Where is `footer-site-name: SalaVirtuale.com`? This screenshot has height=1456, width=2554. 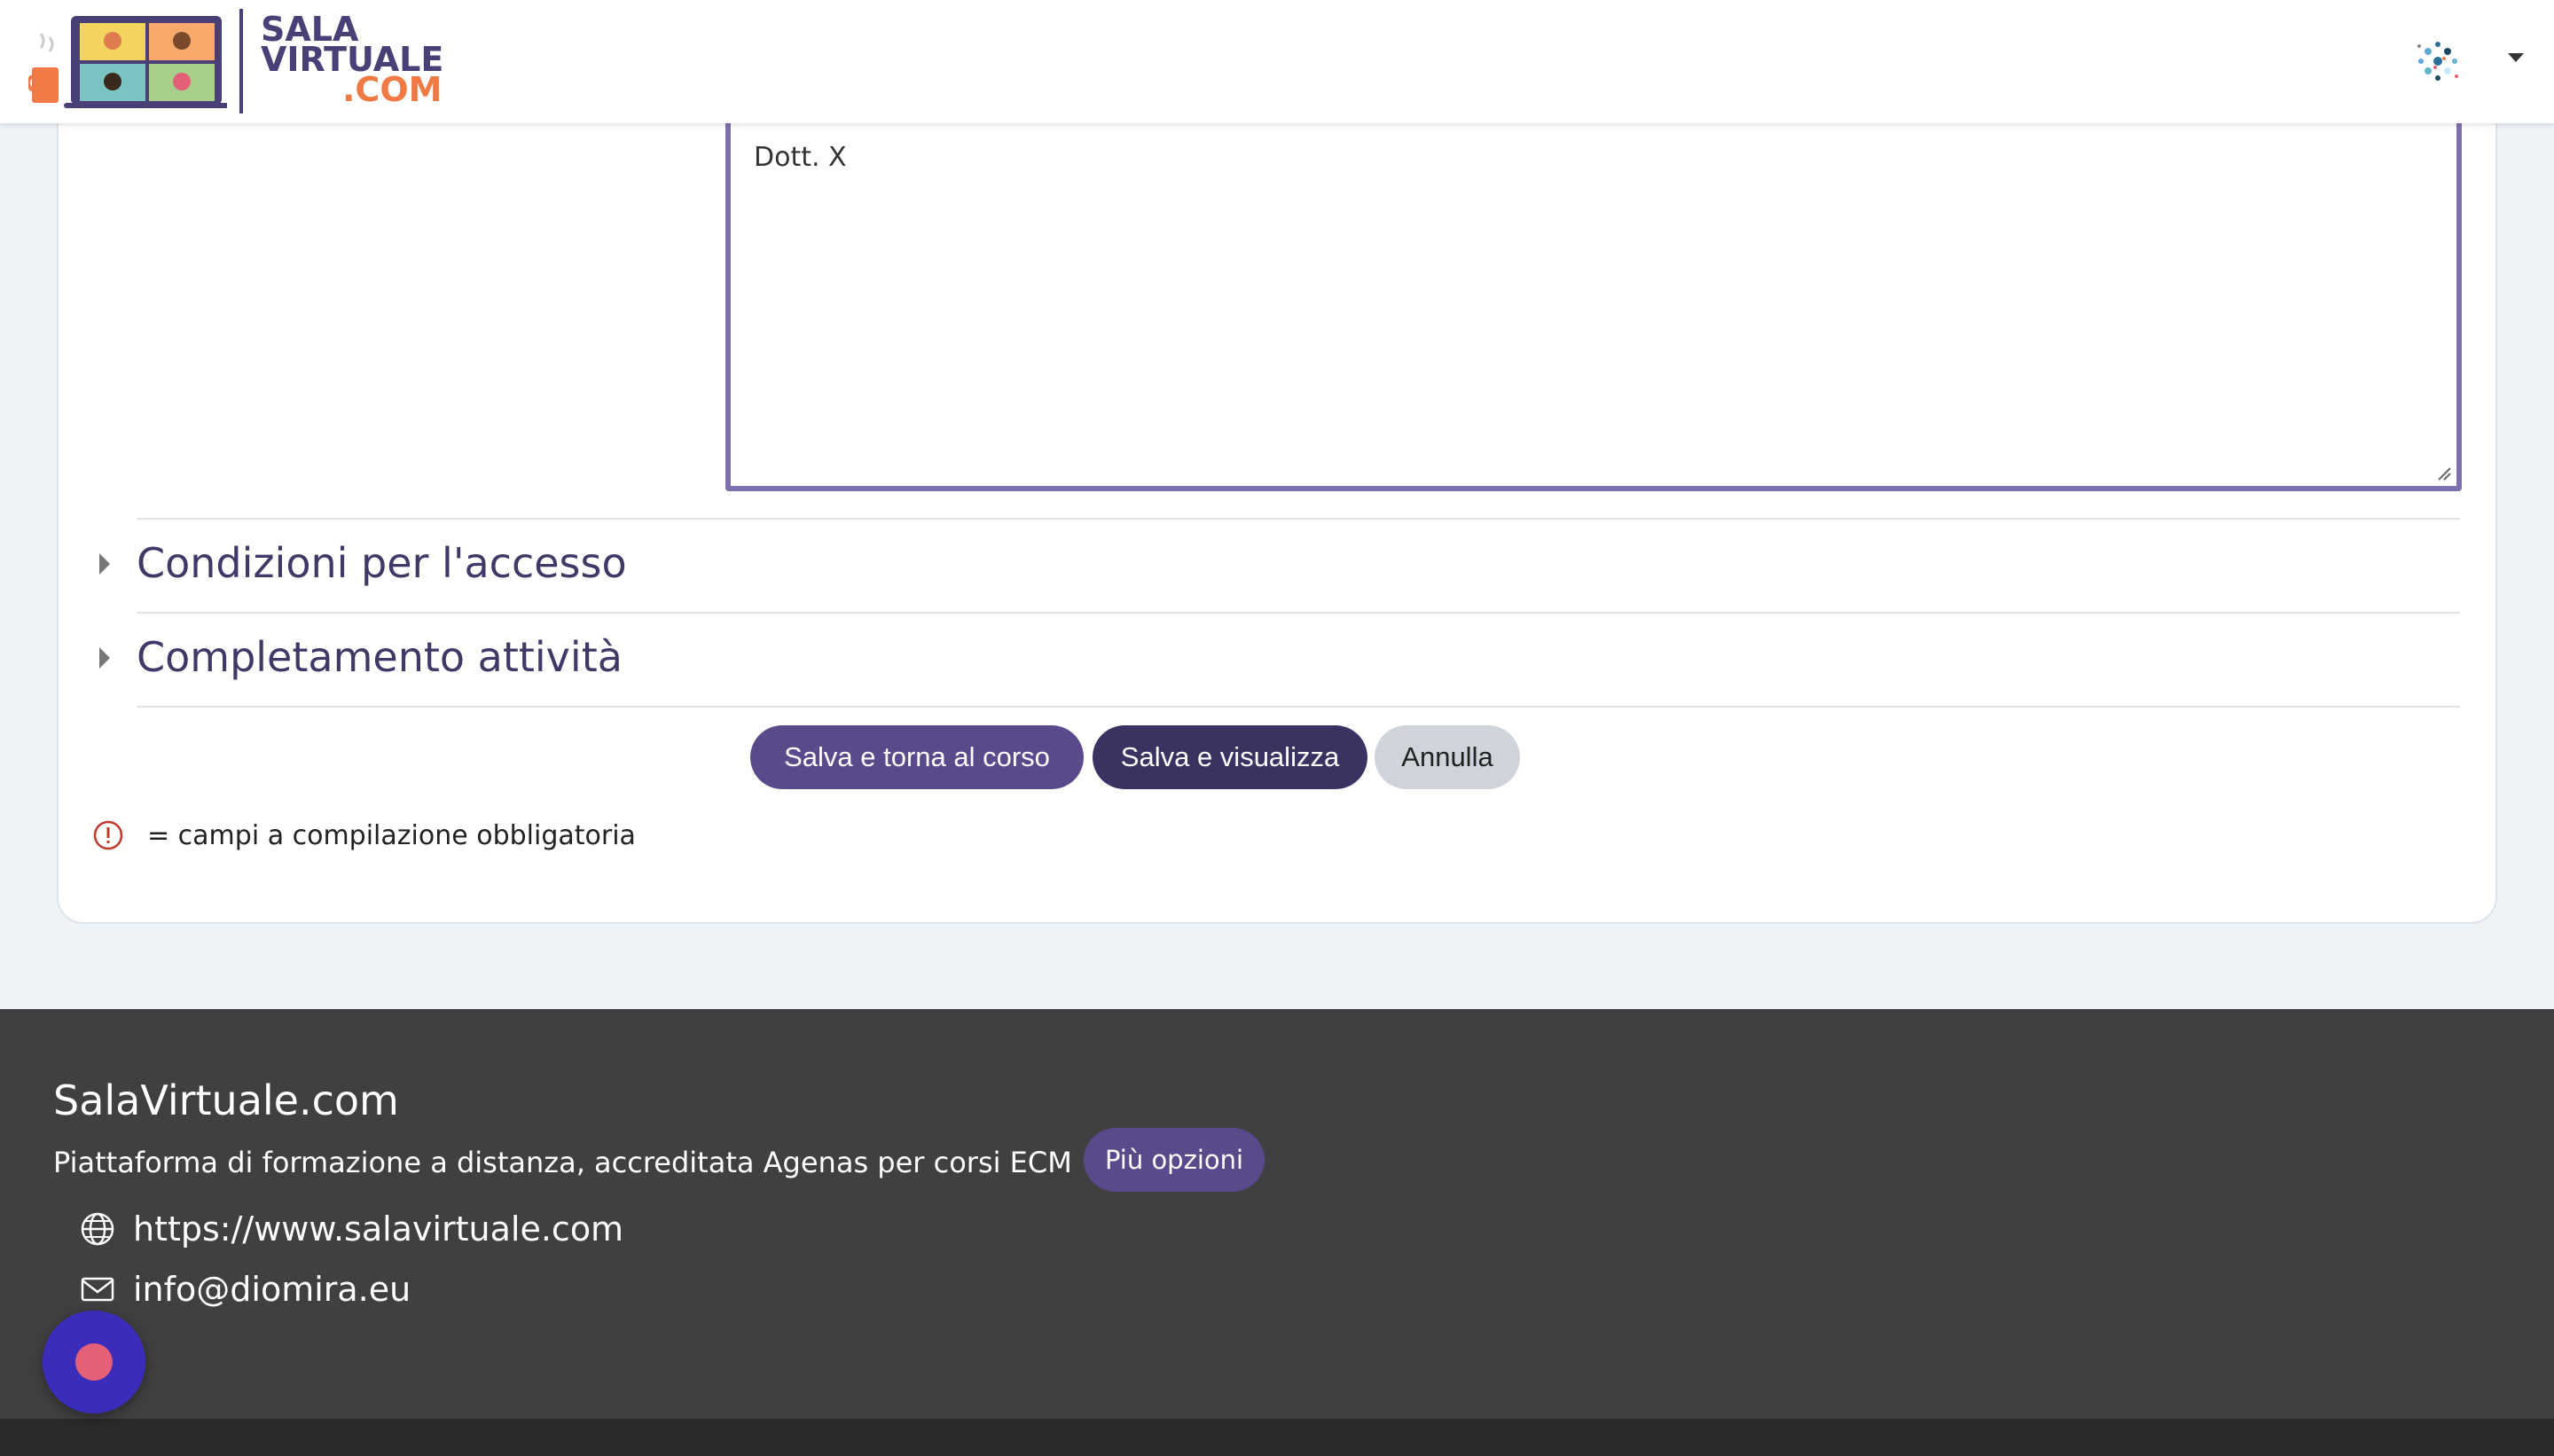 footer-site-name: SalaVirtuale.com is located at coordinates (226, 1100).